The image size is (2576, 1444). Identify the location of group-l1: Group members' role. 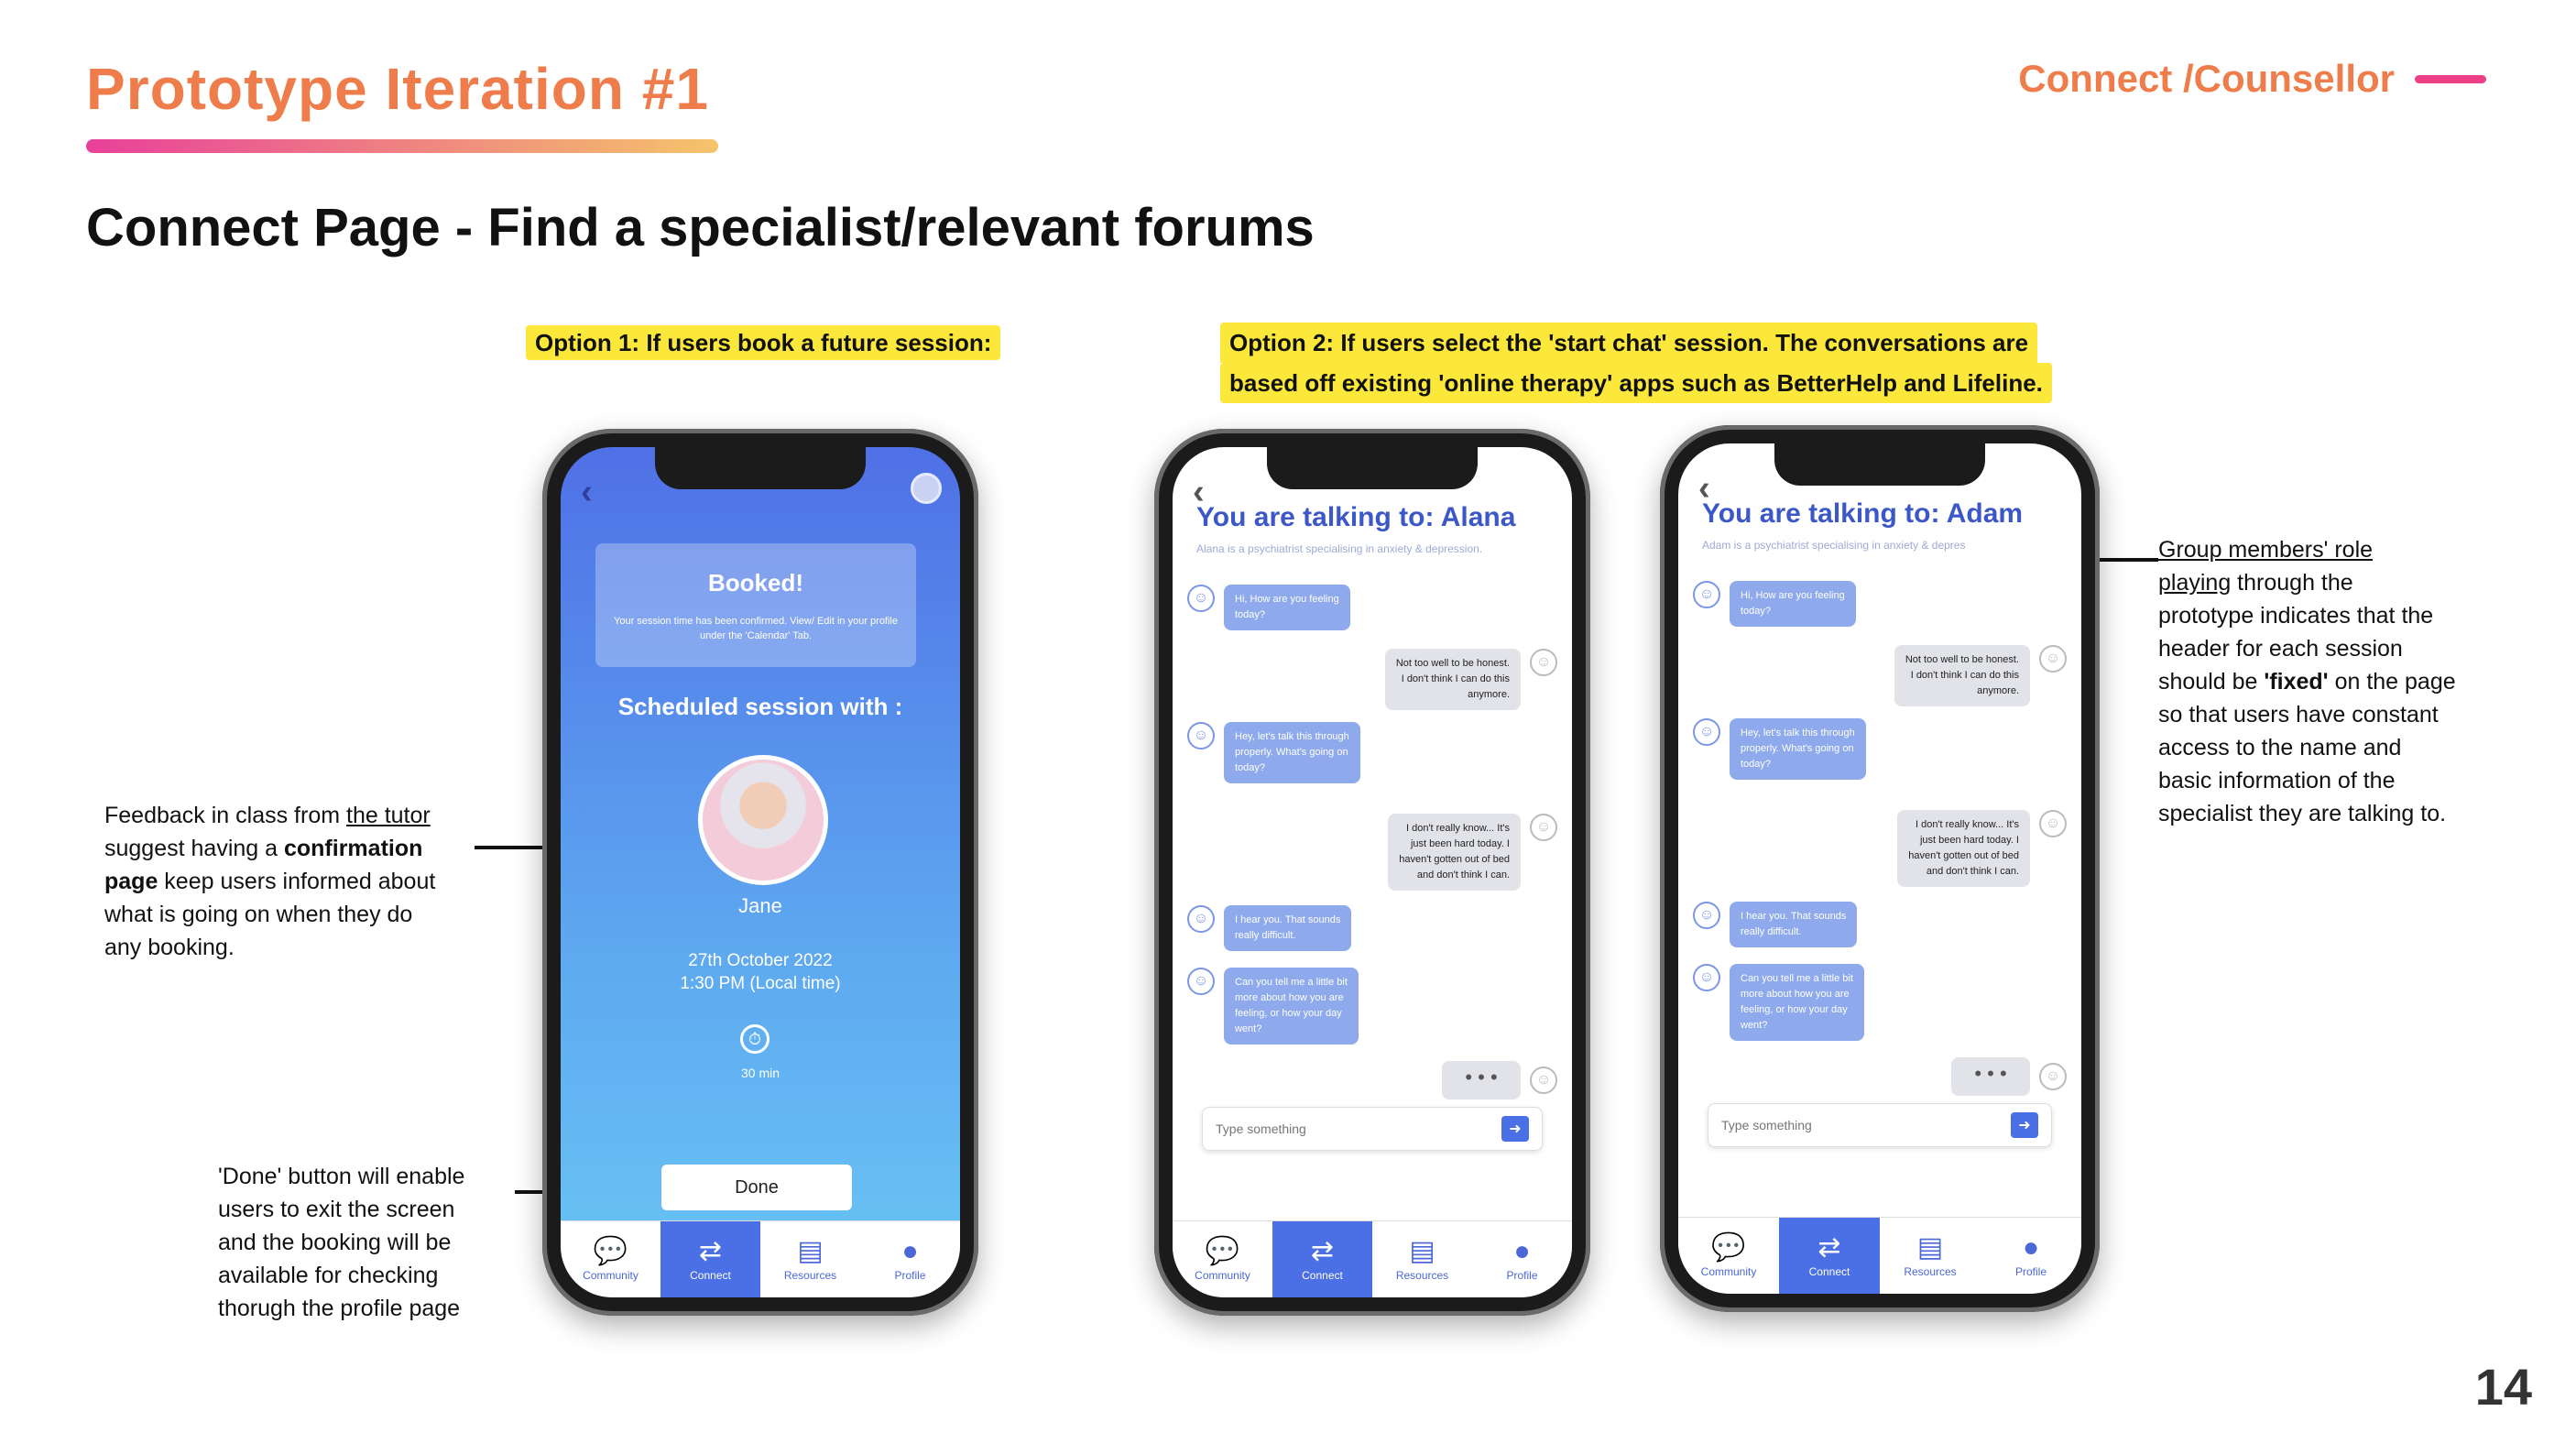
(2351, 549).